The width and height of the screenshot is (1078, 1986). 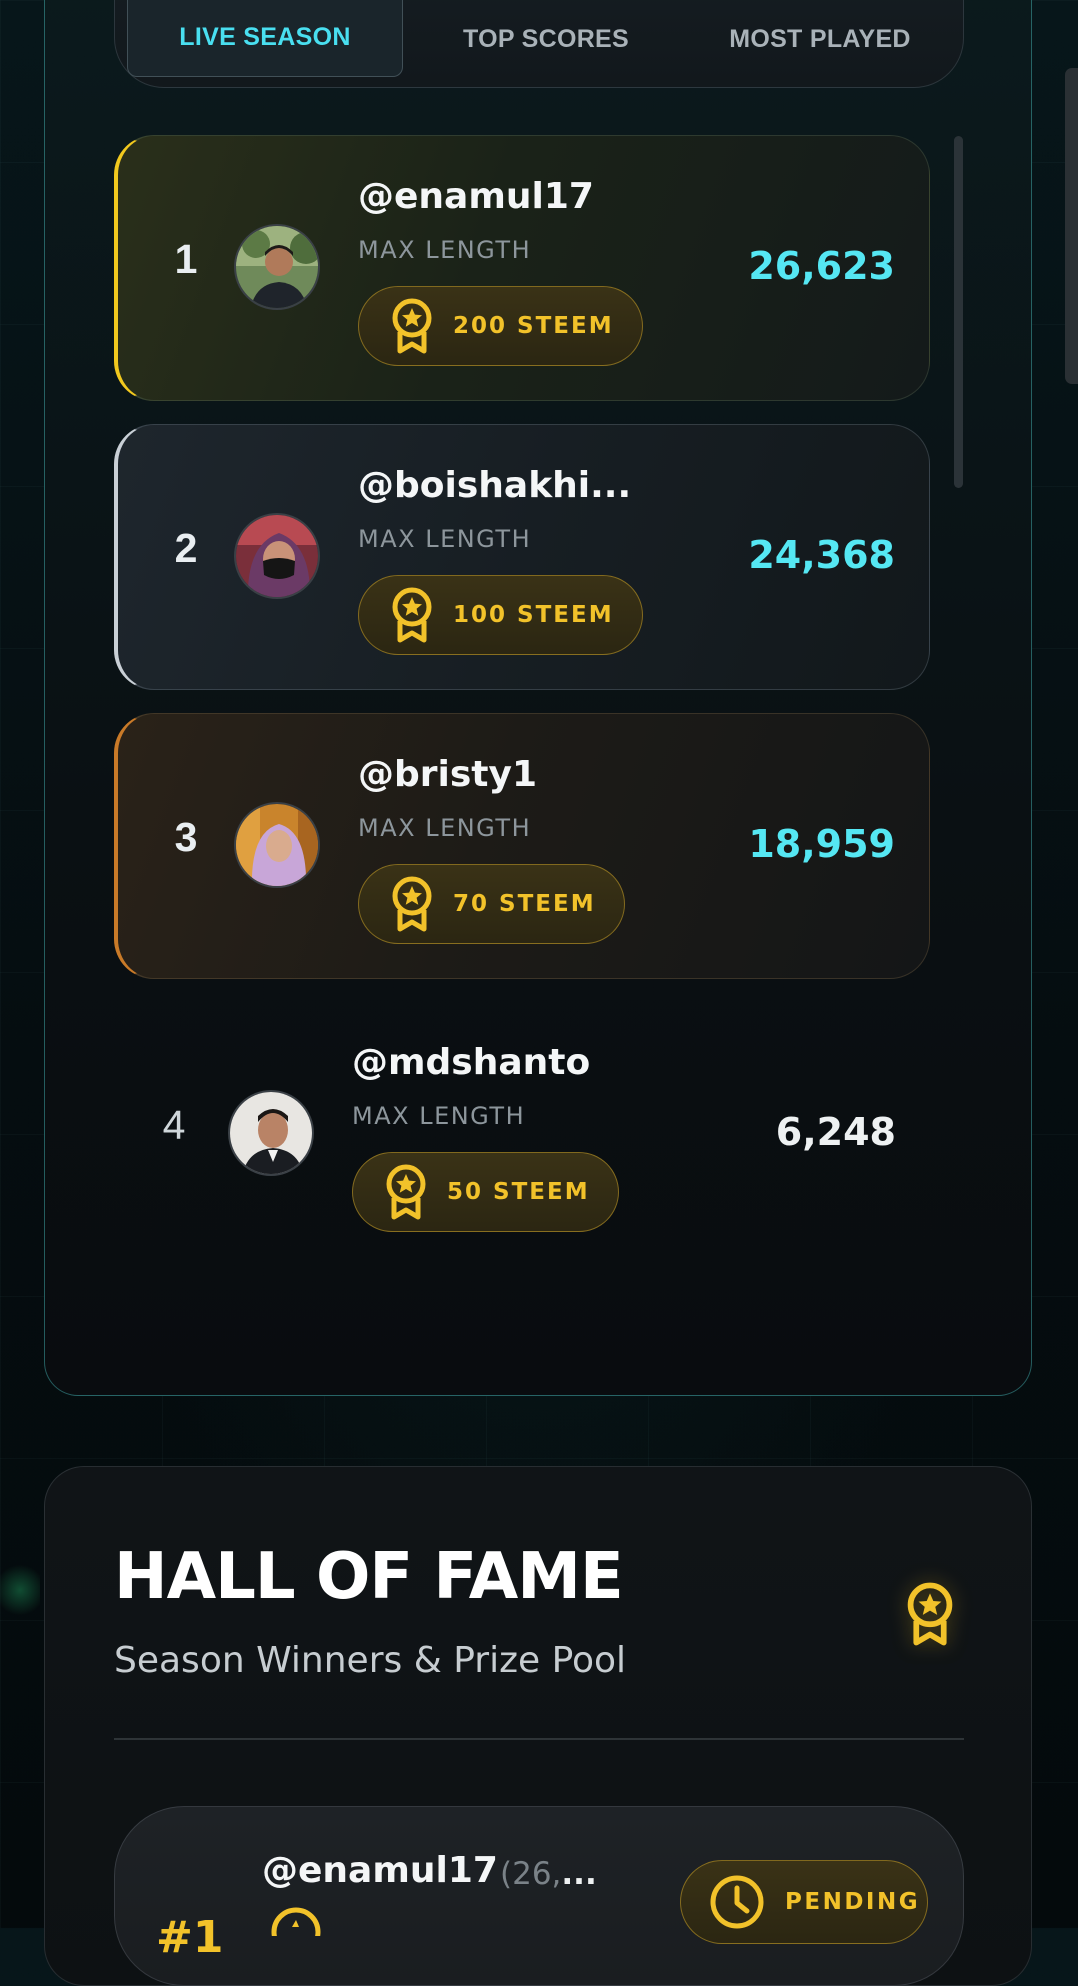 What do you see at coordinates (476, 196) in the screenshot?
I see `username: @enamul17` at bounding box center [476, 196].